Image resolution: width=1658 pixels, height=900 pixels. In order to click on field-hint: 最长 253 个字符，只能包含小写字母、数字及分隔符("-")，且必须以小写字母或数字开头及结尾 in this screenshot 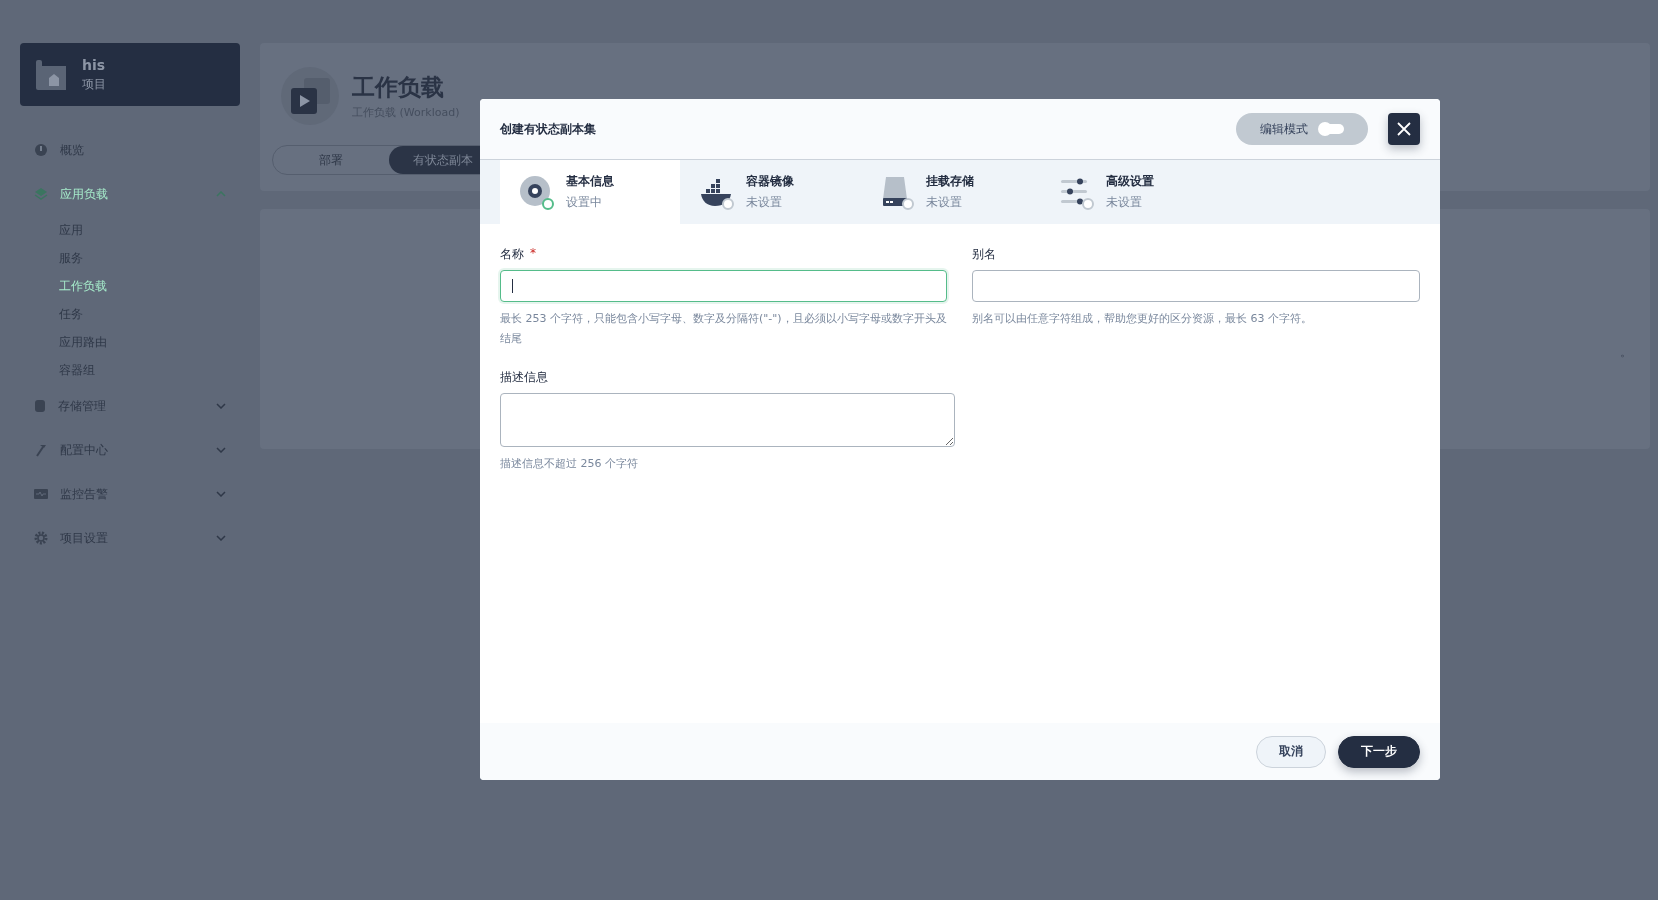, I will do `click(723, 329)`.